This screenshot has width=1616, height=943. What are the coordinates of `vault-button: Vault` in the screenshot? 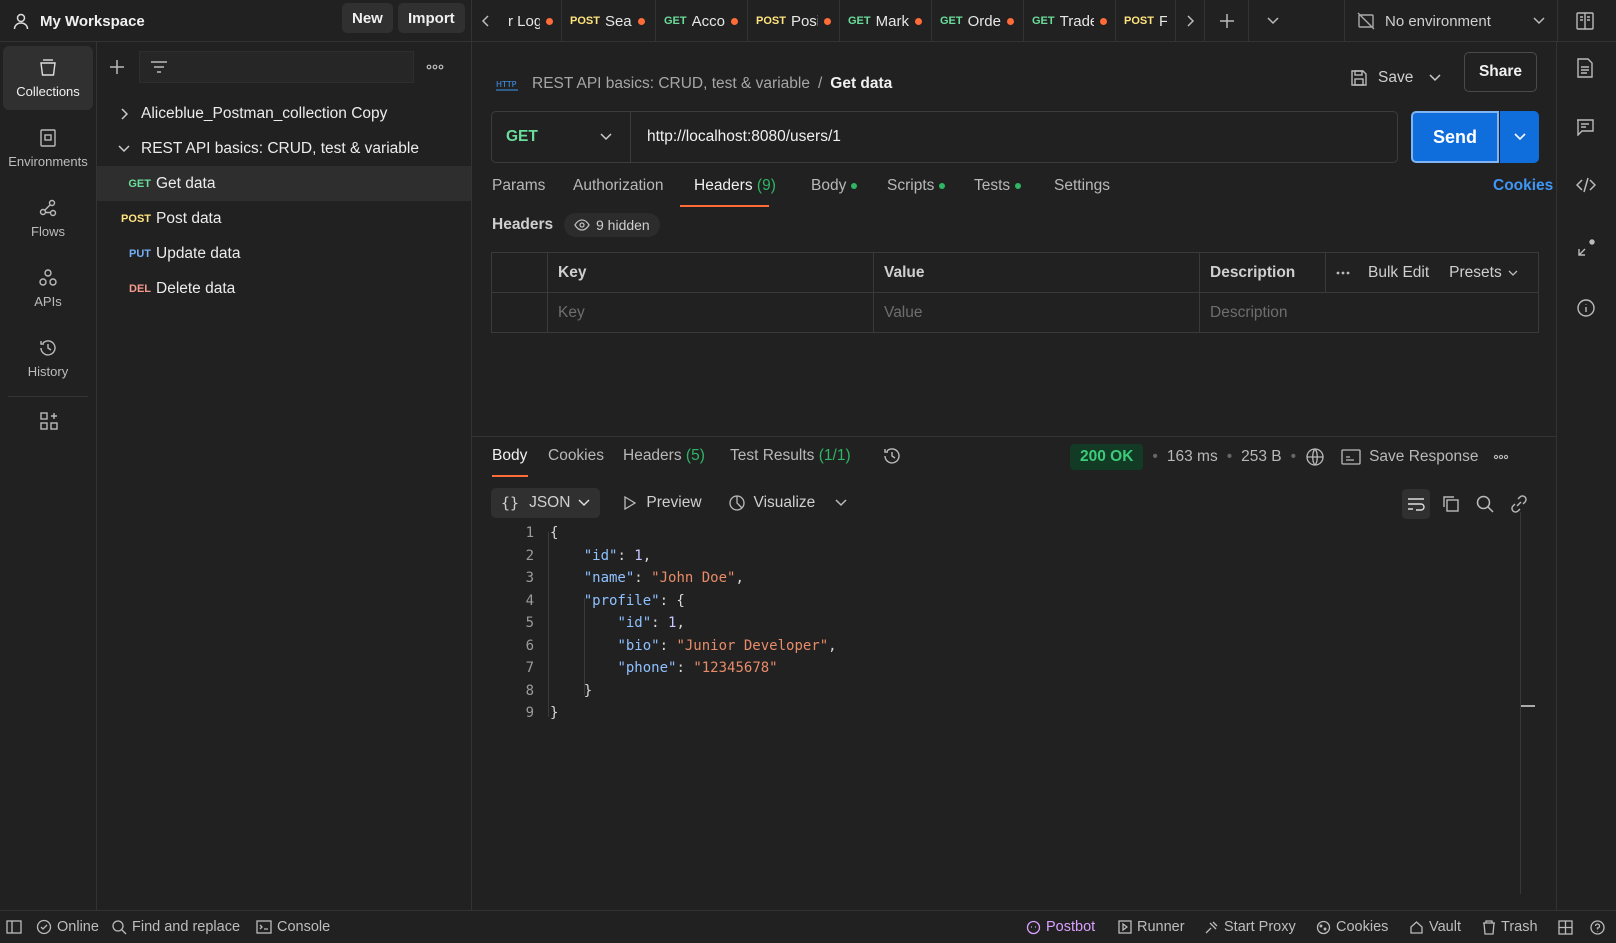 It's located at (1435, 927).